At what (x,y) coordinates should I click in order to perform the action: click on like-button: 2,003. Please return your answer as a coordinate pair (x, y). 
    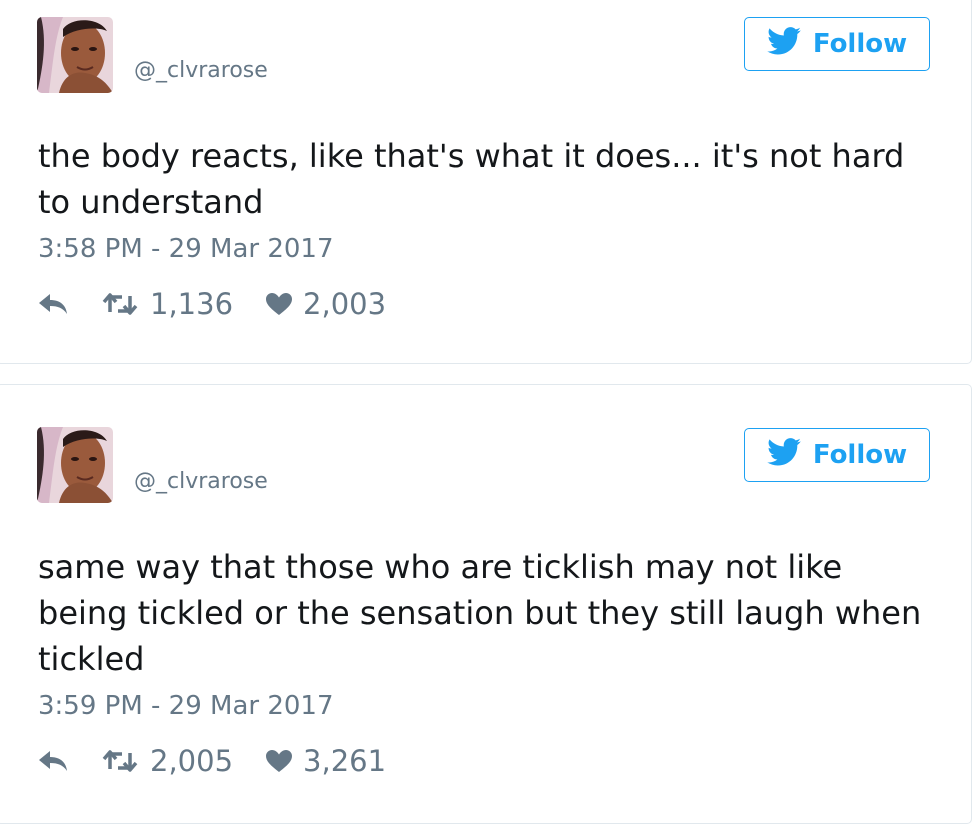
    Looking at the image, I should click on (325, 304).